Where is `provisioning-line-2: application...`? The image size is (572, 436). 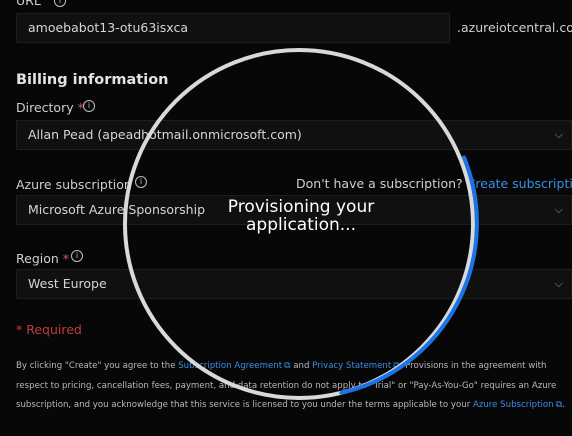 provisioning-line-2: application... is located at coordinates (301, 225).